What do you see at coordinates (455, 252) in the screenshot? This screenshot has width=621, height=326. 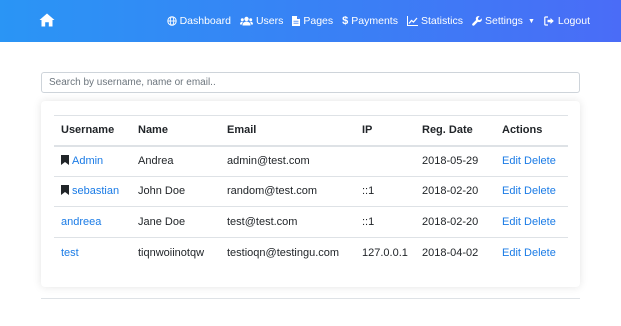 I see `cell-reg-date: 2018-04-02` at bounding box center [455, 252].